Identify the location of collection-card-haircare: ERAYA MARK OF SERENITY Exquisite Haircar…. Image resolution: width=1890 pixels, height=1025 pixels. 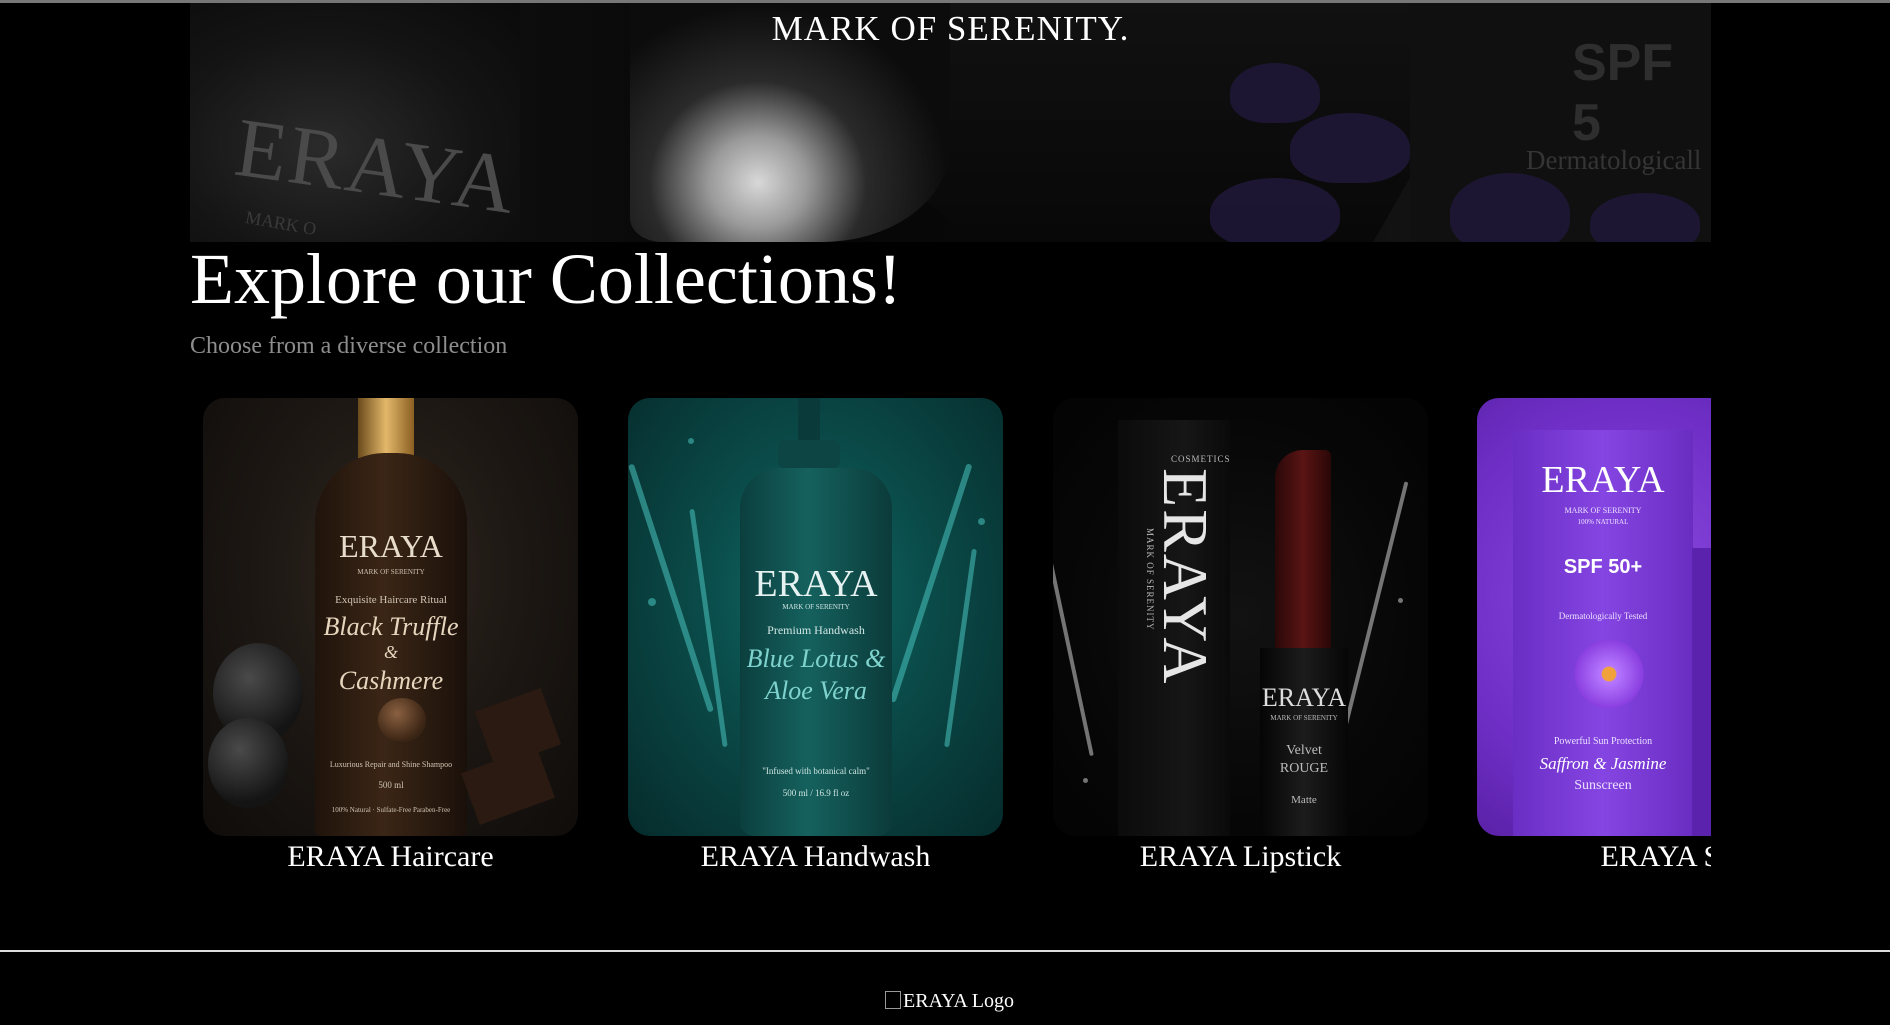
(390, 636).